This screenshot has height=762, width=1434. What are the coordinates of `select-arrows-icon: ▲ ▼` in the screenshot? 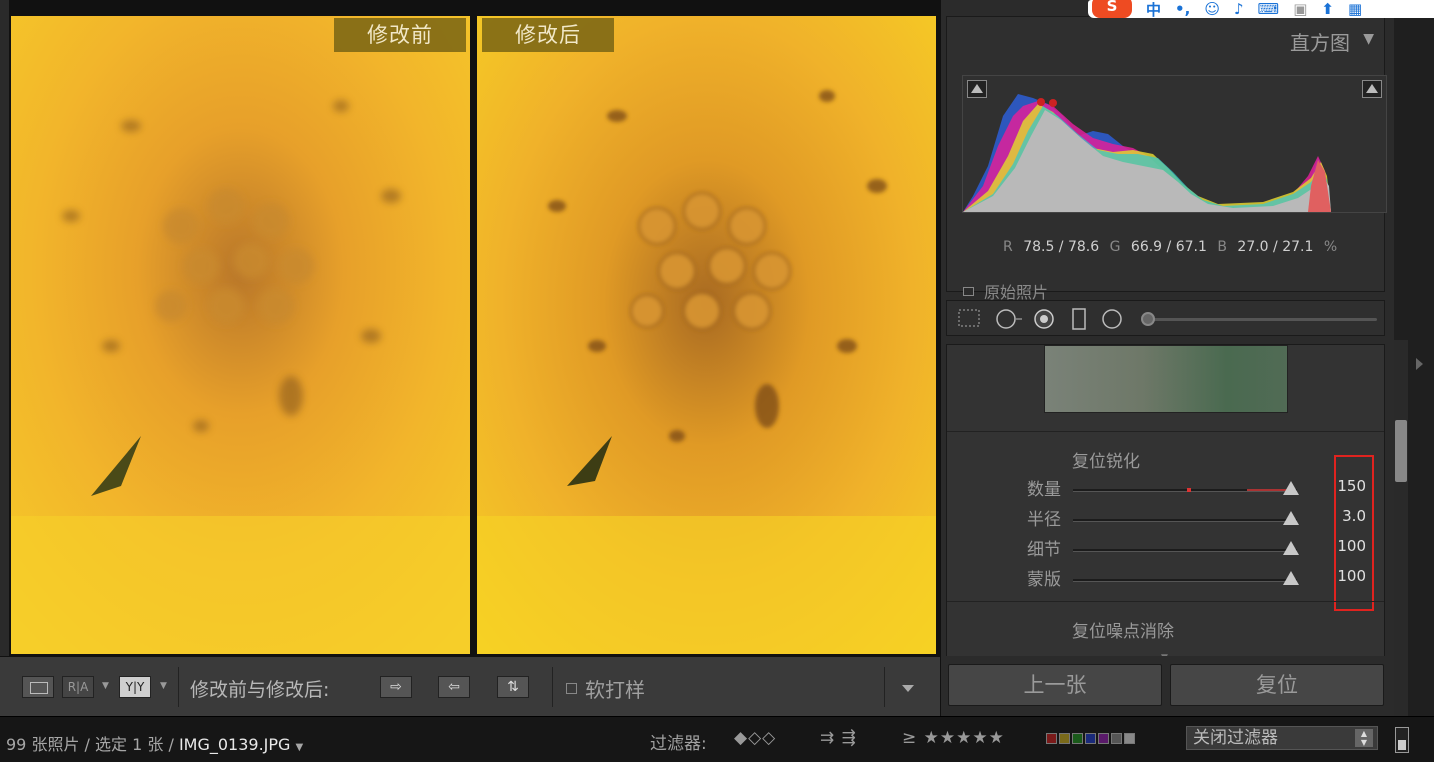 It's located at (1364, 738).